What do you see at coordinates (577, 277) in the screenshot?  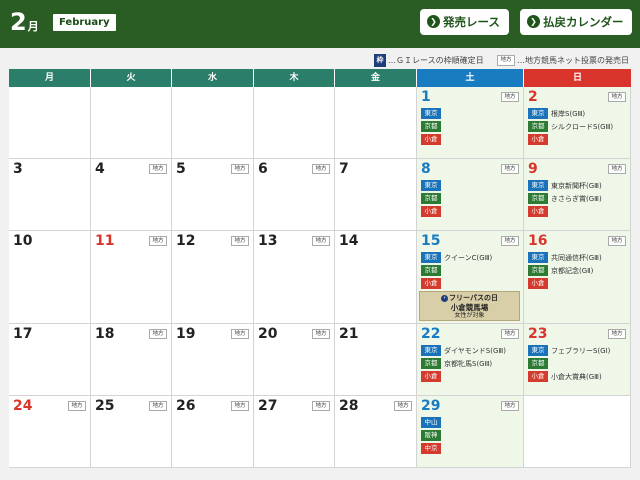 I see `calendar-day-cell: 16 地方 東京 共同通信杯(GⅢ) 京都 京都記念(GⅡ) 小倉` at bounding box center [577, 277].